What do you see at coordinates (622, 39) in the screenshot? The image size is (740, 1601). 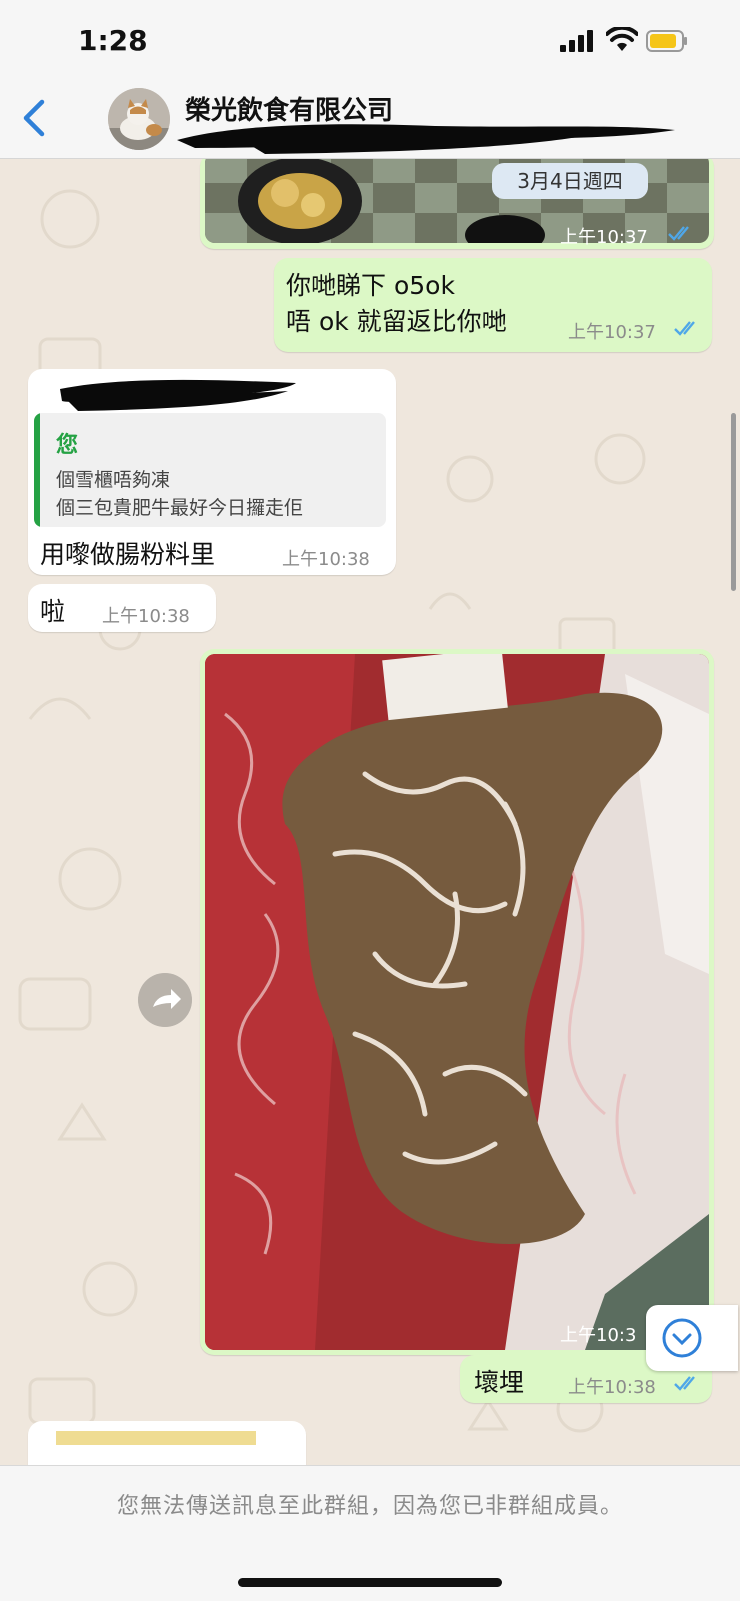 I see `wifi-icon` at bounding box center [622, 39].